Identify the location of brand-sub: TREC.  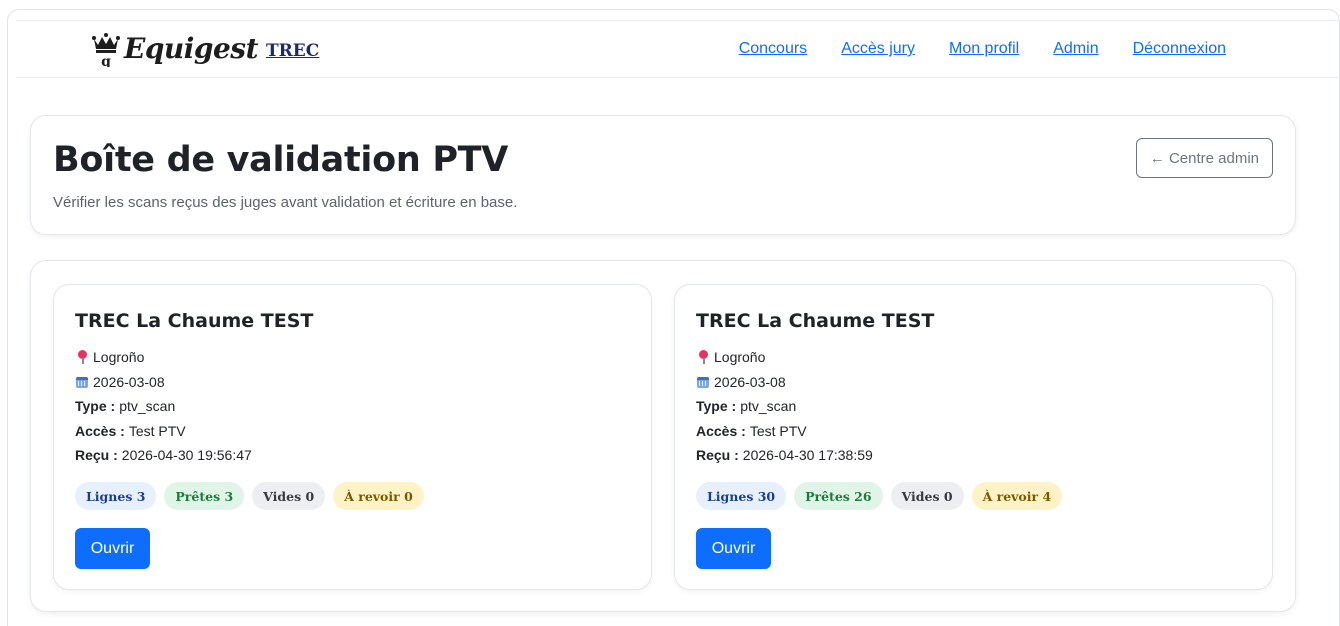
(292, 51).